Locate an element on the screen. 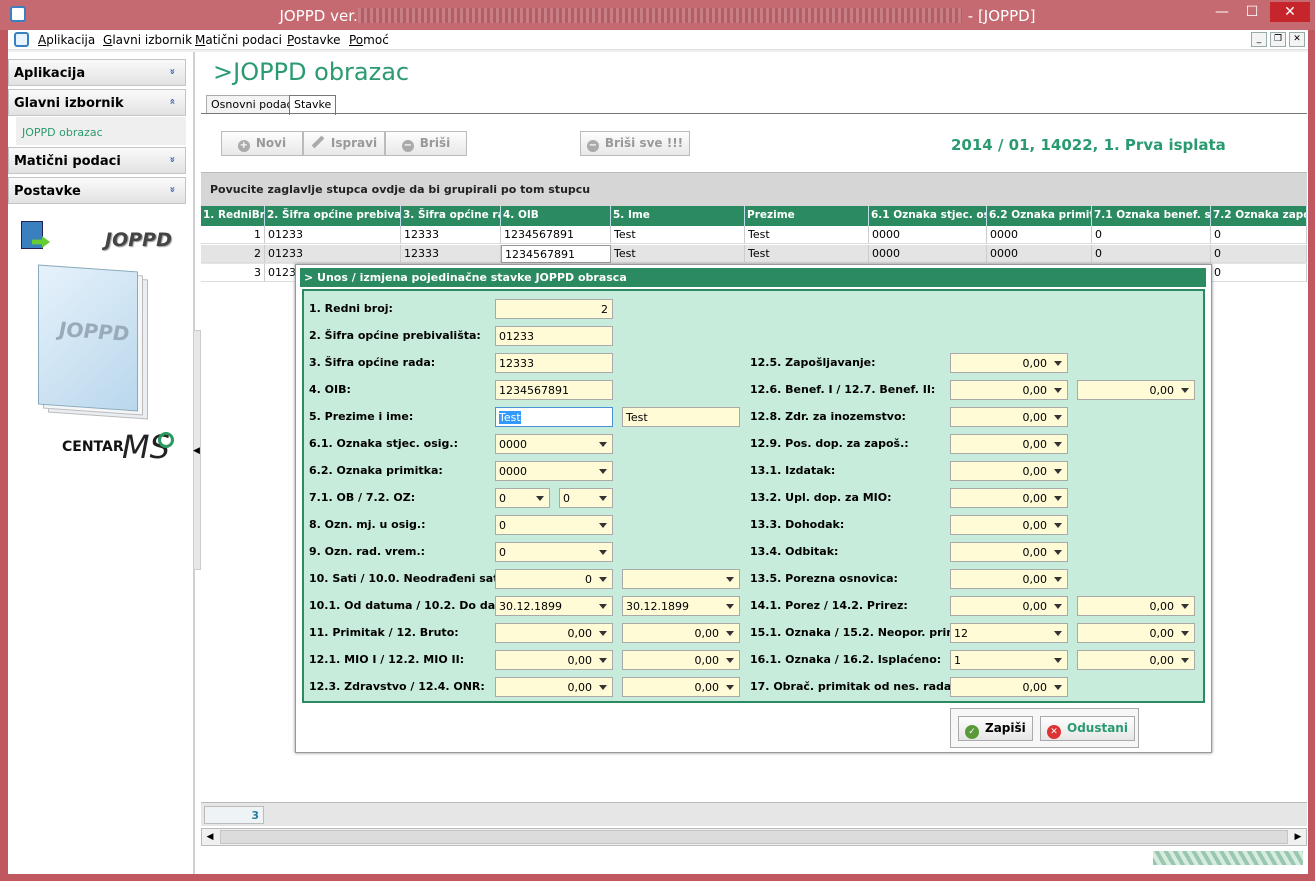 Image resolution: width=1315 pixels, height=881 pixels. menu-glavni-izbornik: Glavni izbornik is located at coordinates (147, 40).